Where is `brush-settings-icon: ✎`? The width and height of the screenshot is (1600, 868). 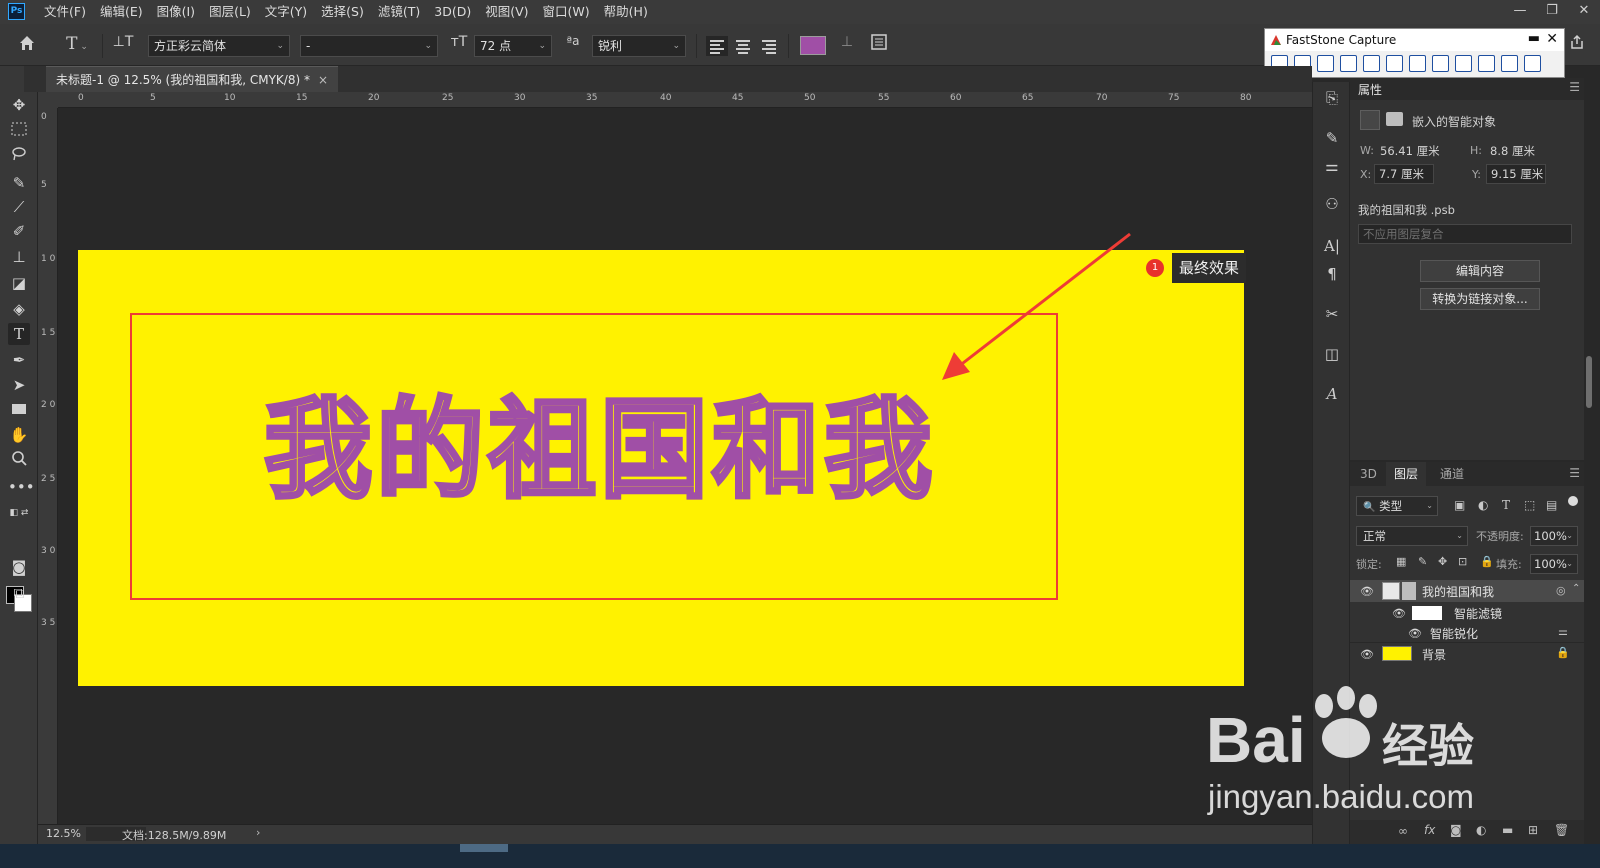 brush-settings-icon: ✎ is located at coordinates (1332, 138).